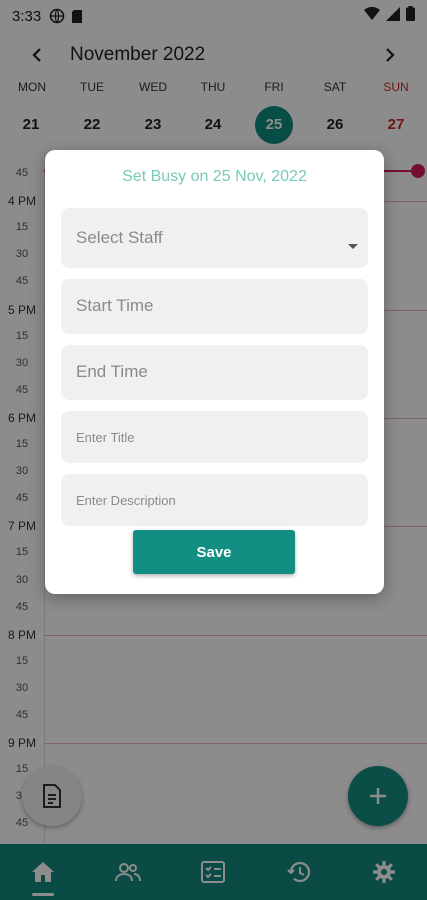 The height and width of the screenshot is (900, 427). What do you see at coordinates (214, 500) in the screenshot?
I see `description-input: Enter Description` at bounding box center [214, 500].